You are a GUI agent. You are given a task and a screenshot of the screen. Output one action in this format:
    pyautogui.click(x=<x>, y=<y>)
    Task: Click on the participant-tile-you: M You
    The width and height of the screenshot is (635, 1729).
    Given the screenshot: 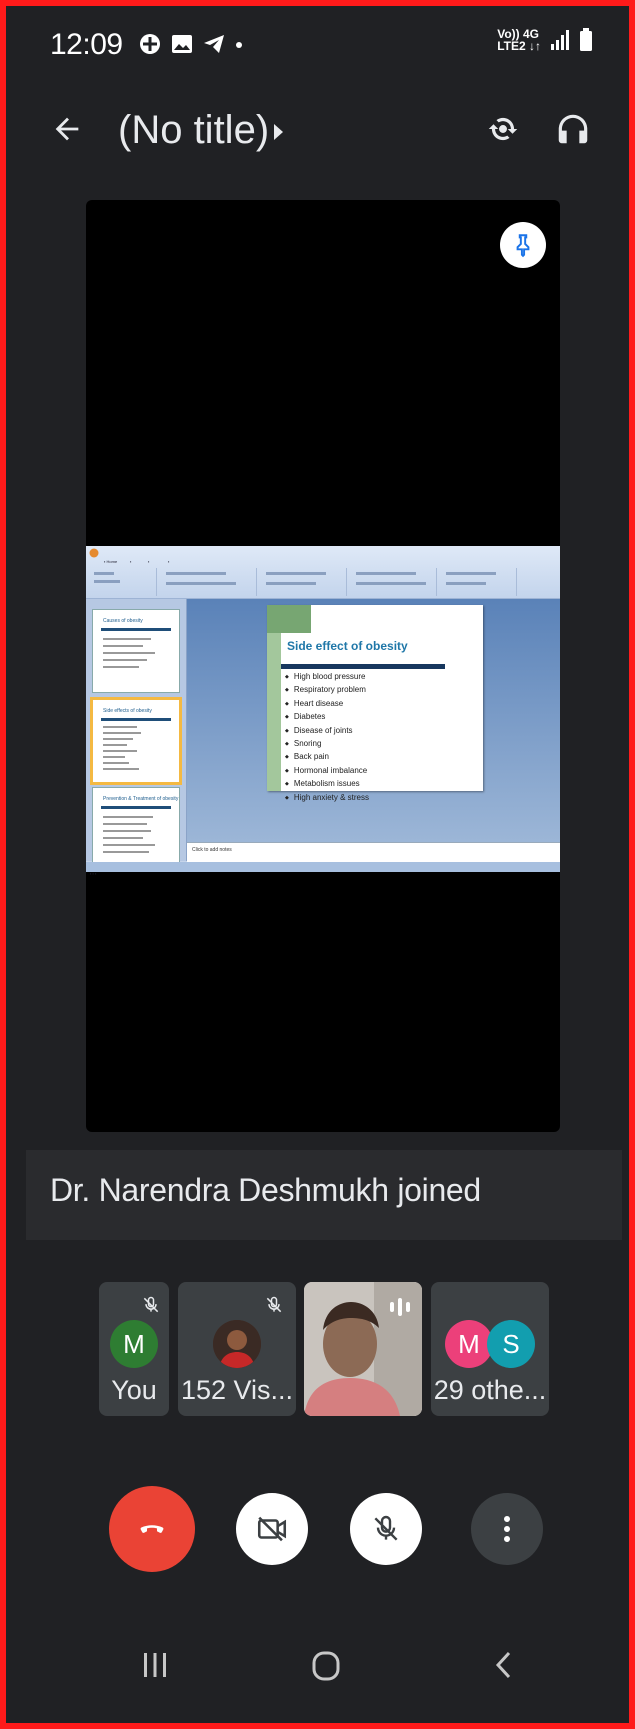 What is the action you would take?
    pyautogui.click(x=134, y=1349)
    